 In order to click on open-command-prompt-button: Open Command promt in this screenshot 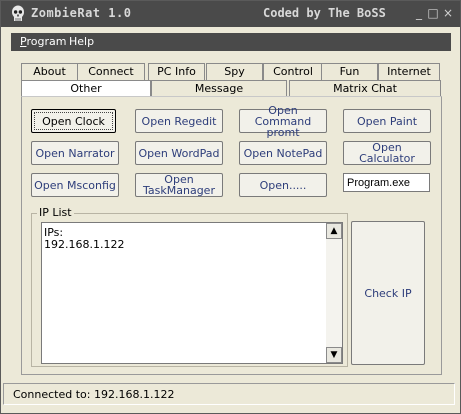, I will do `click(283, 121)`.